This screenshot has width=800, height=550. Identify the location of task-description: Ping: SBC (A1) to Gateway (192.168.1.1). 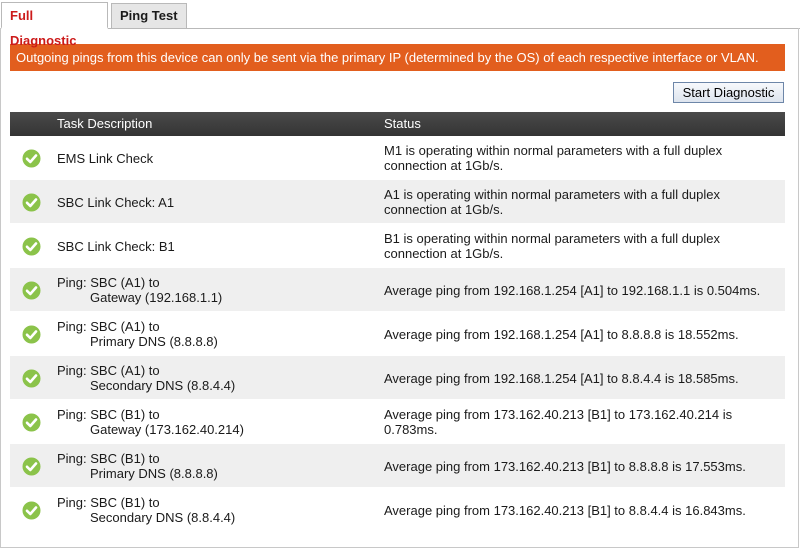
(212, 290).